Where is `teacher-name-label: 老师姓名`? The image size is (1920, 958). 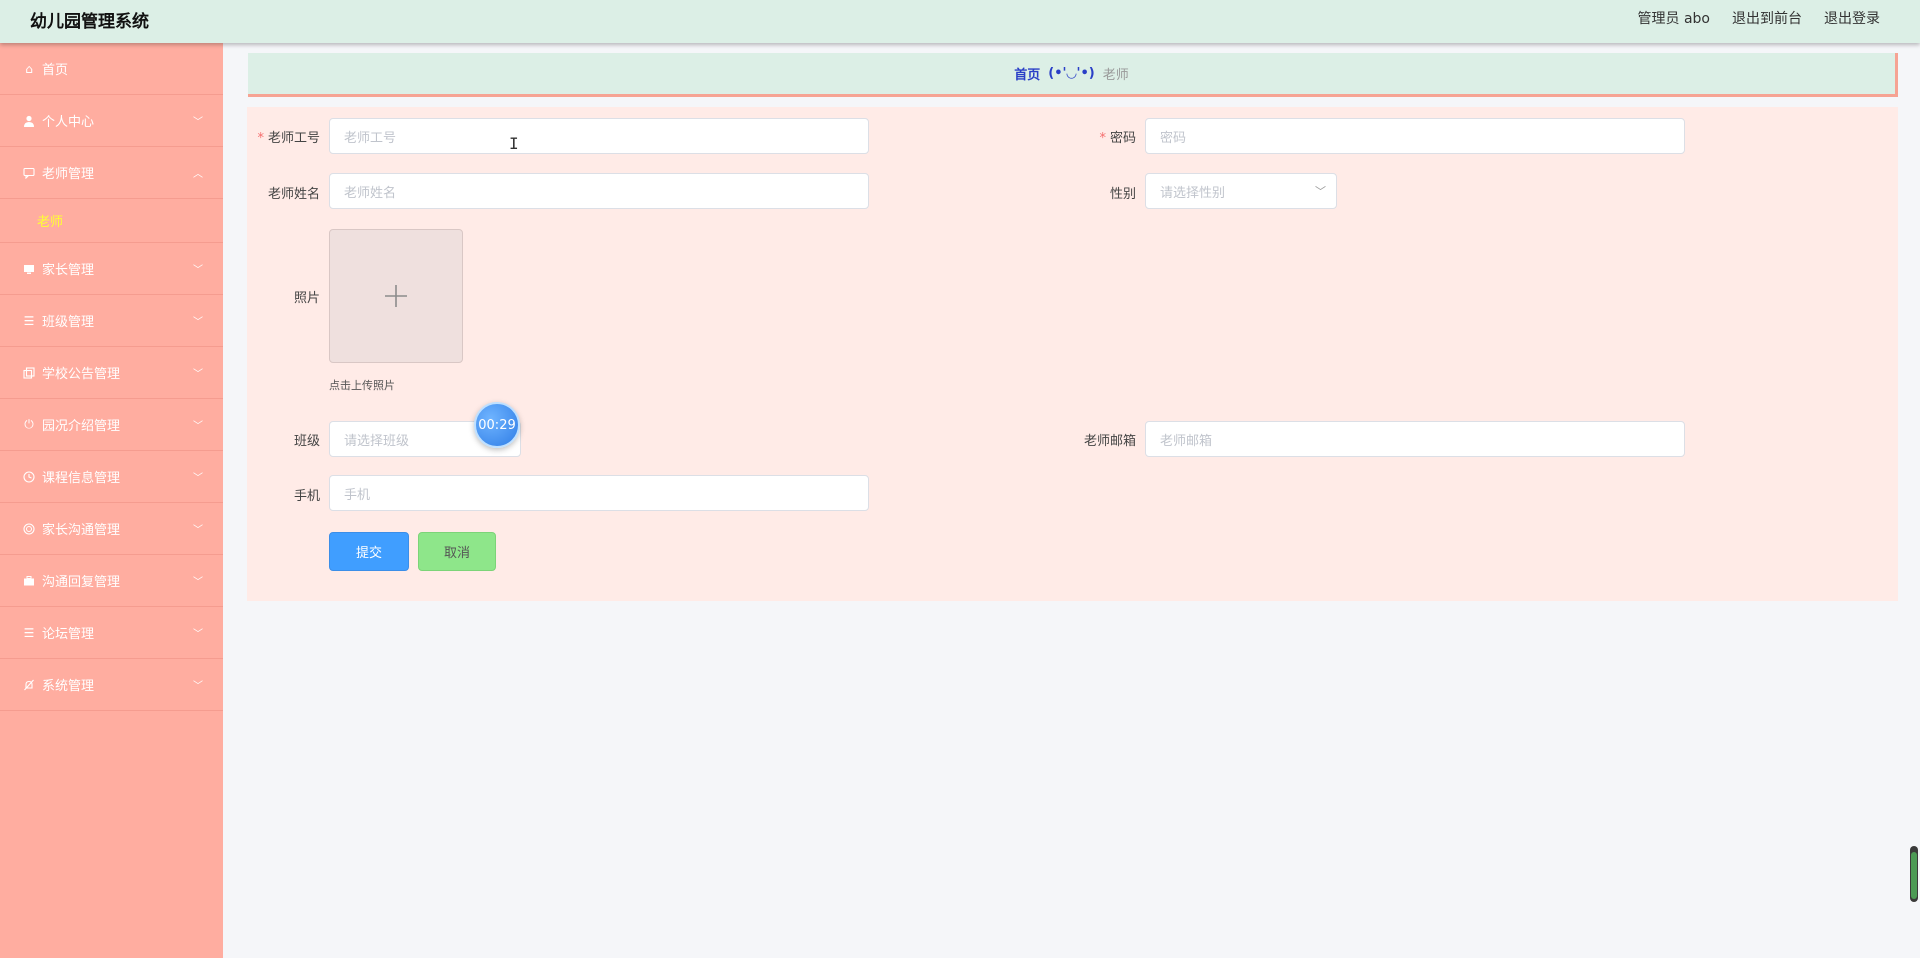 teacher-name-label: 老师姓名 is located at coordinates (293, 194).